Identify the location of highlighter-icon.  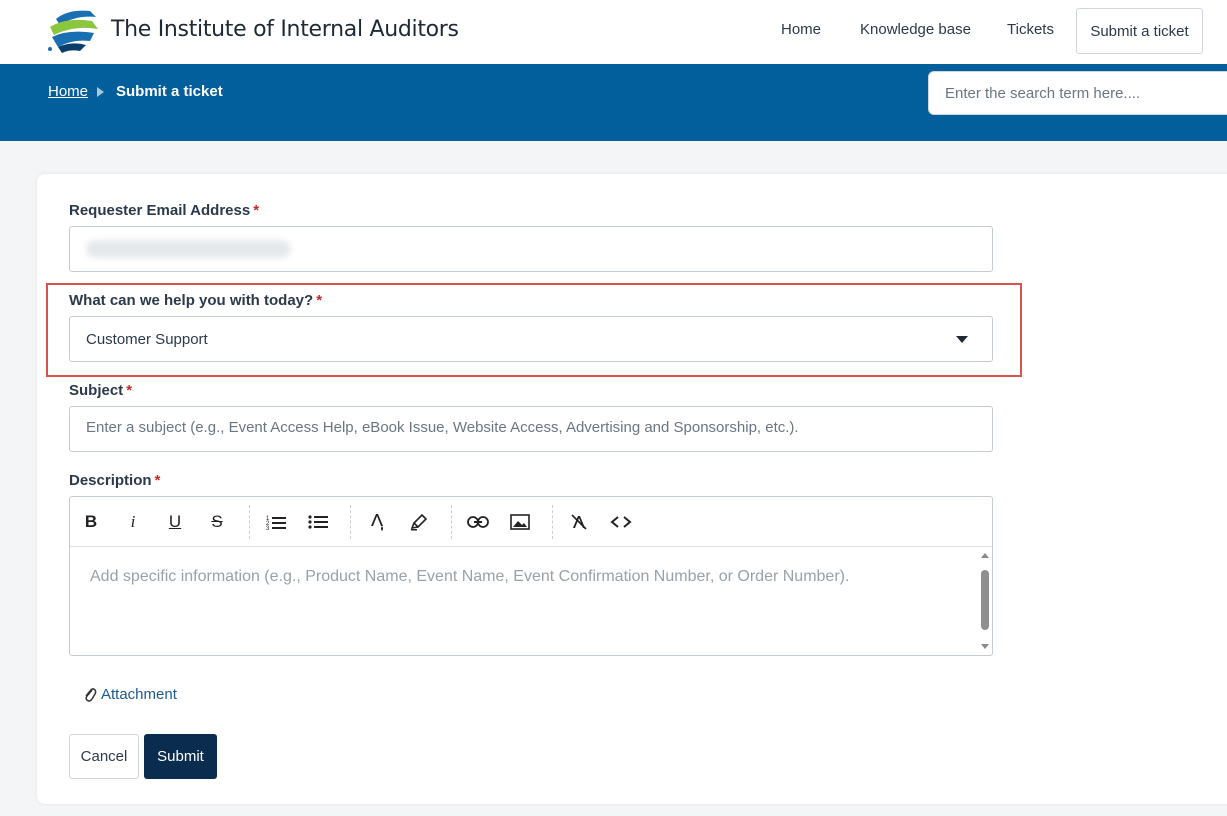
(419, 522).